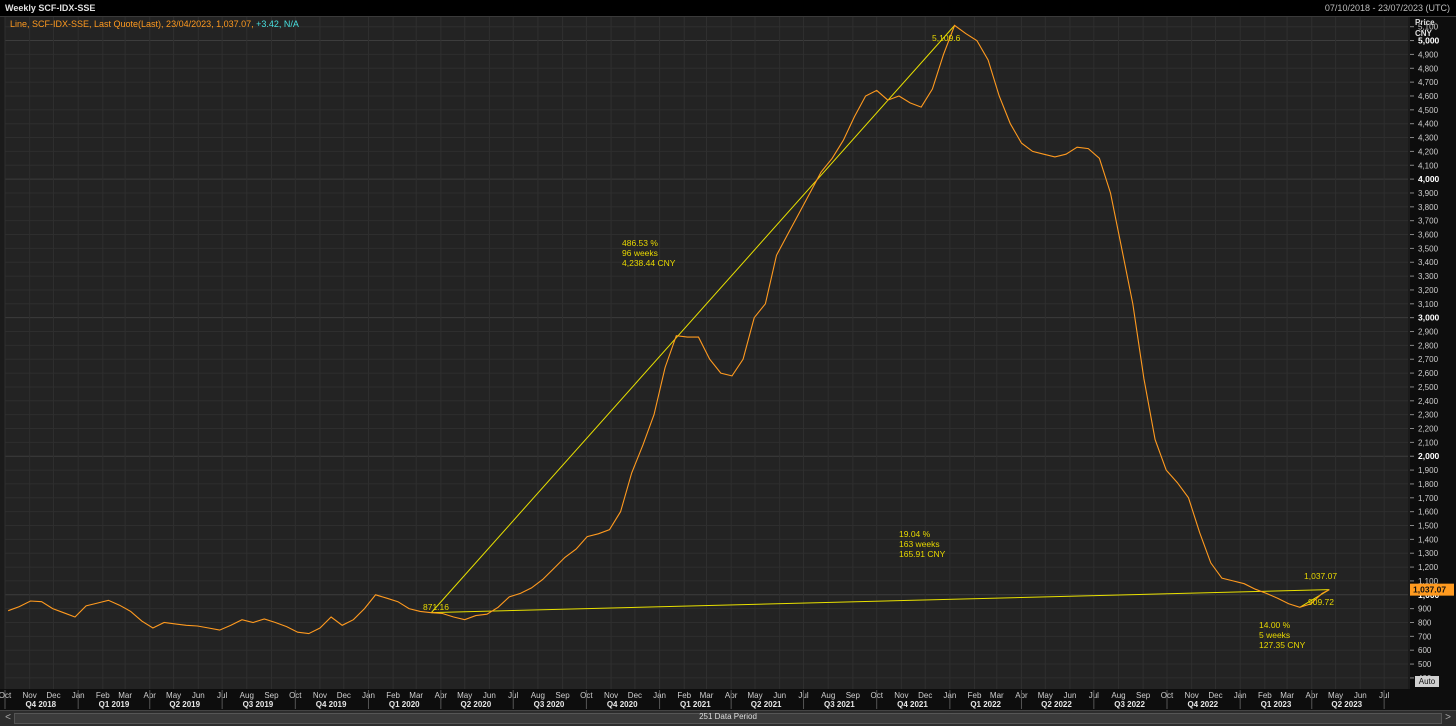 The image size is (1456, 726). What do you see at coordinates (1428, 498) in the screenshot?
I see `y-tick-label: 1,700` at bounding box center [1428, 498].